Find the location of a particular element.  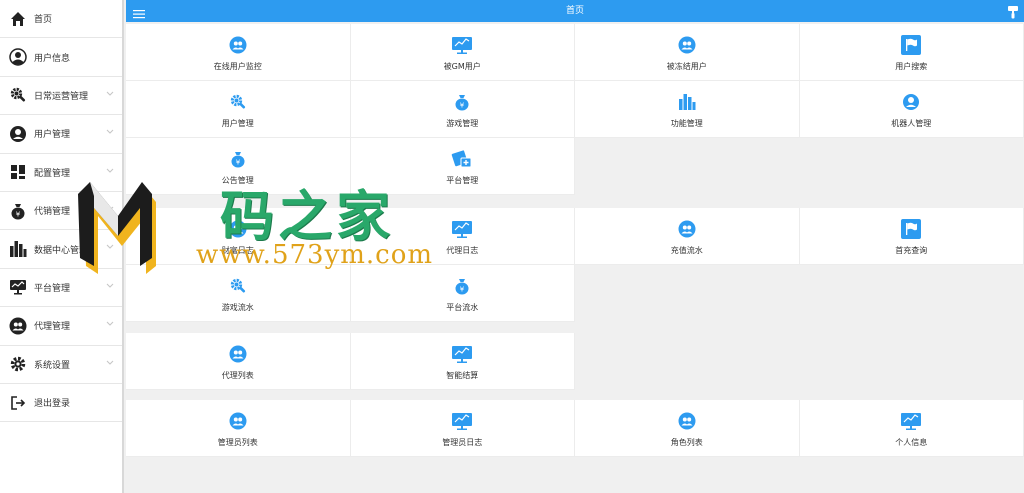

tile-label: 在线用户监控 is located at coordinates (237, 66).